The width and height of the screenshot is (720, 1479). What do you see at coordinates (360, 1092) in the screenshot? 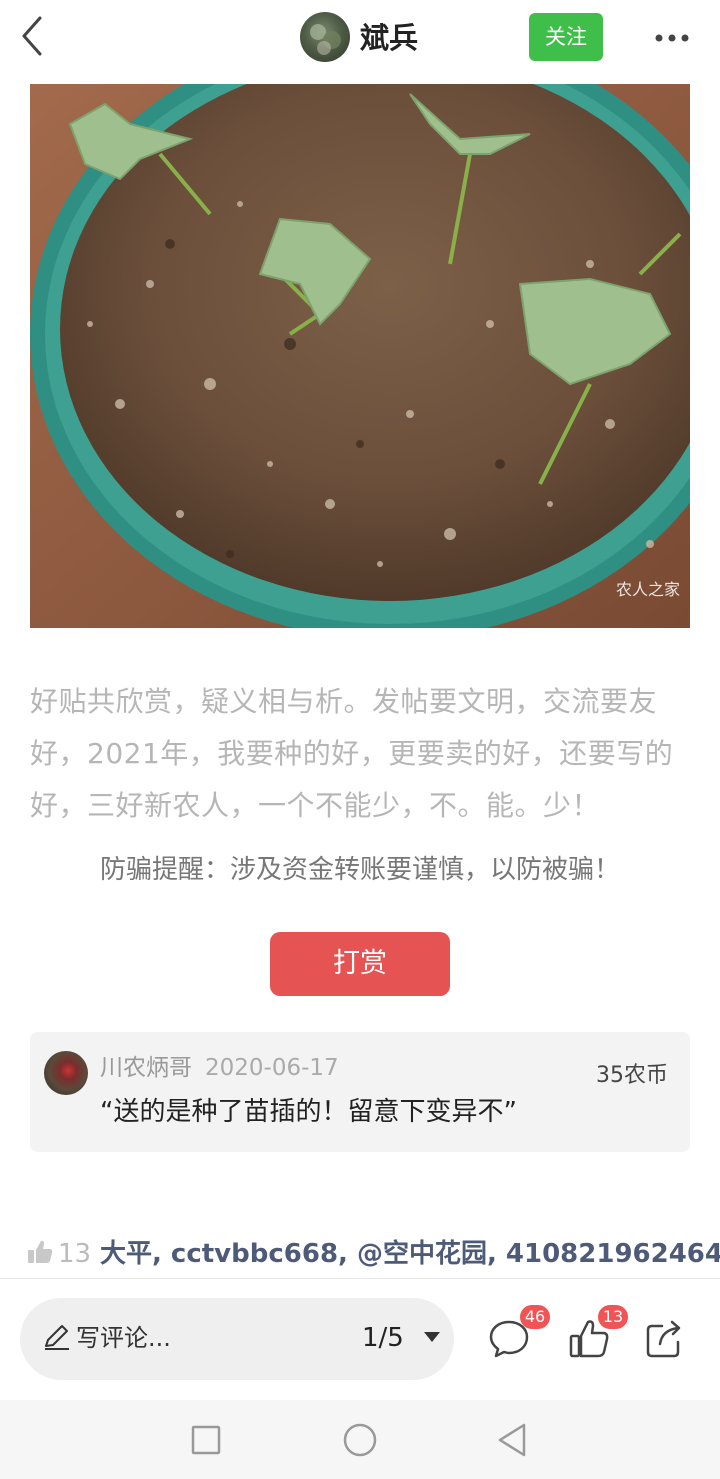
I see `reward-record-card: 川农炳哥 2020-06-17 35农币 “送的是种了苗插的！留意下变异不”` at bounding box center [360, 1092].